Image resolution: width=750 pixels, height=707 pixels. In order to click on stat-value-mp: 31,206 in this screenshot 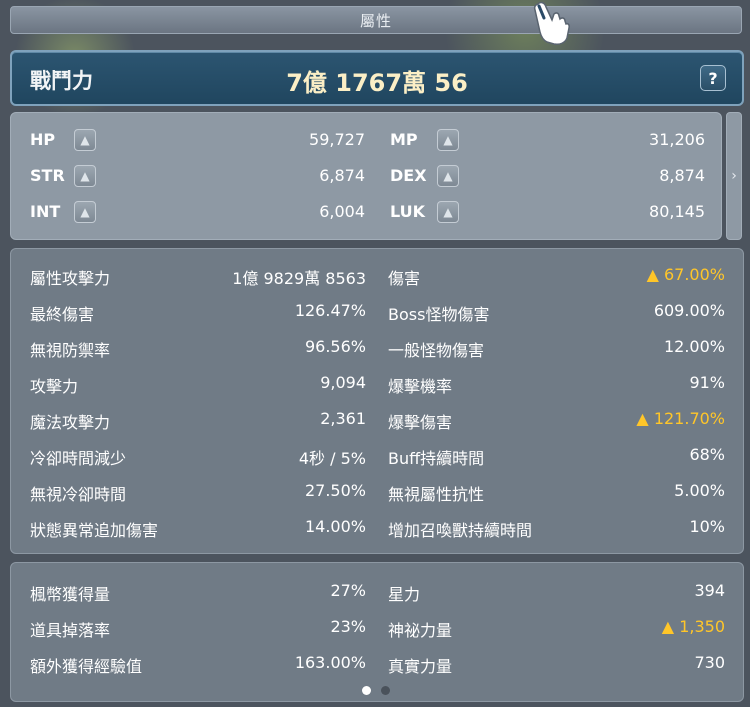, I will do `click(677, 139)`.